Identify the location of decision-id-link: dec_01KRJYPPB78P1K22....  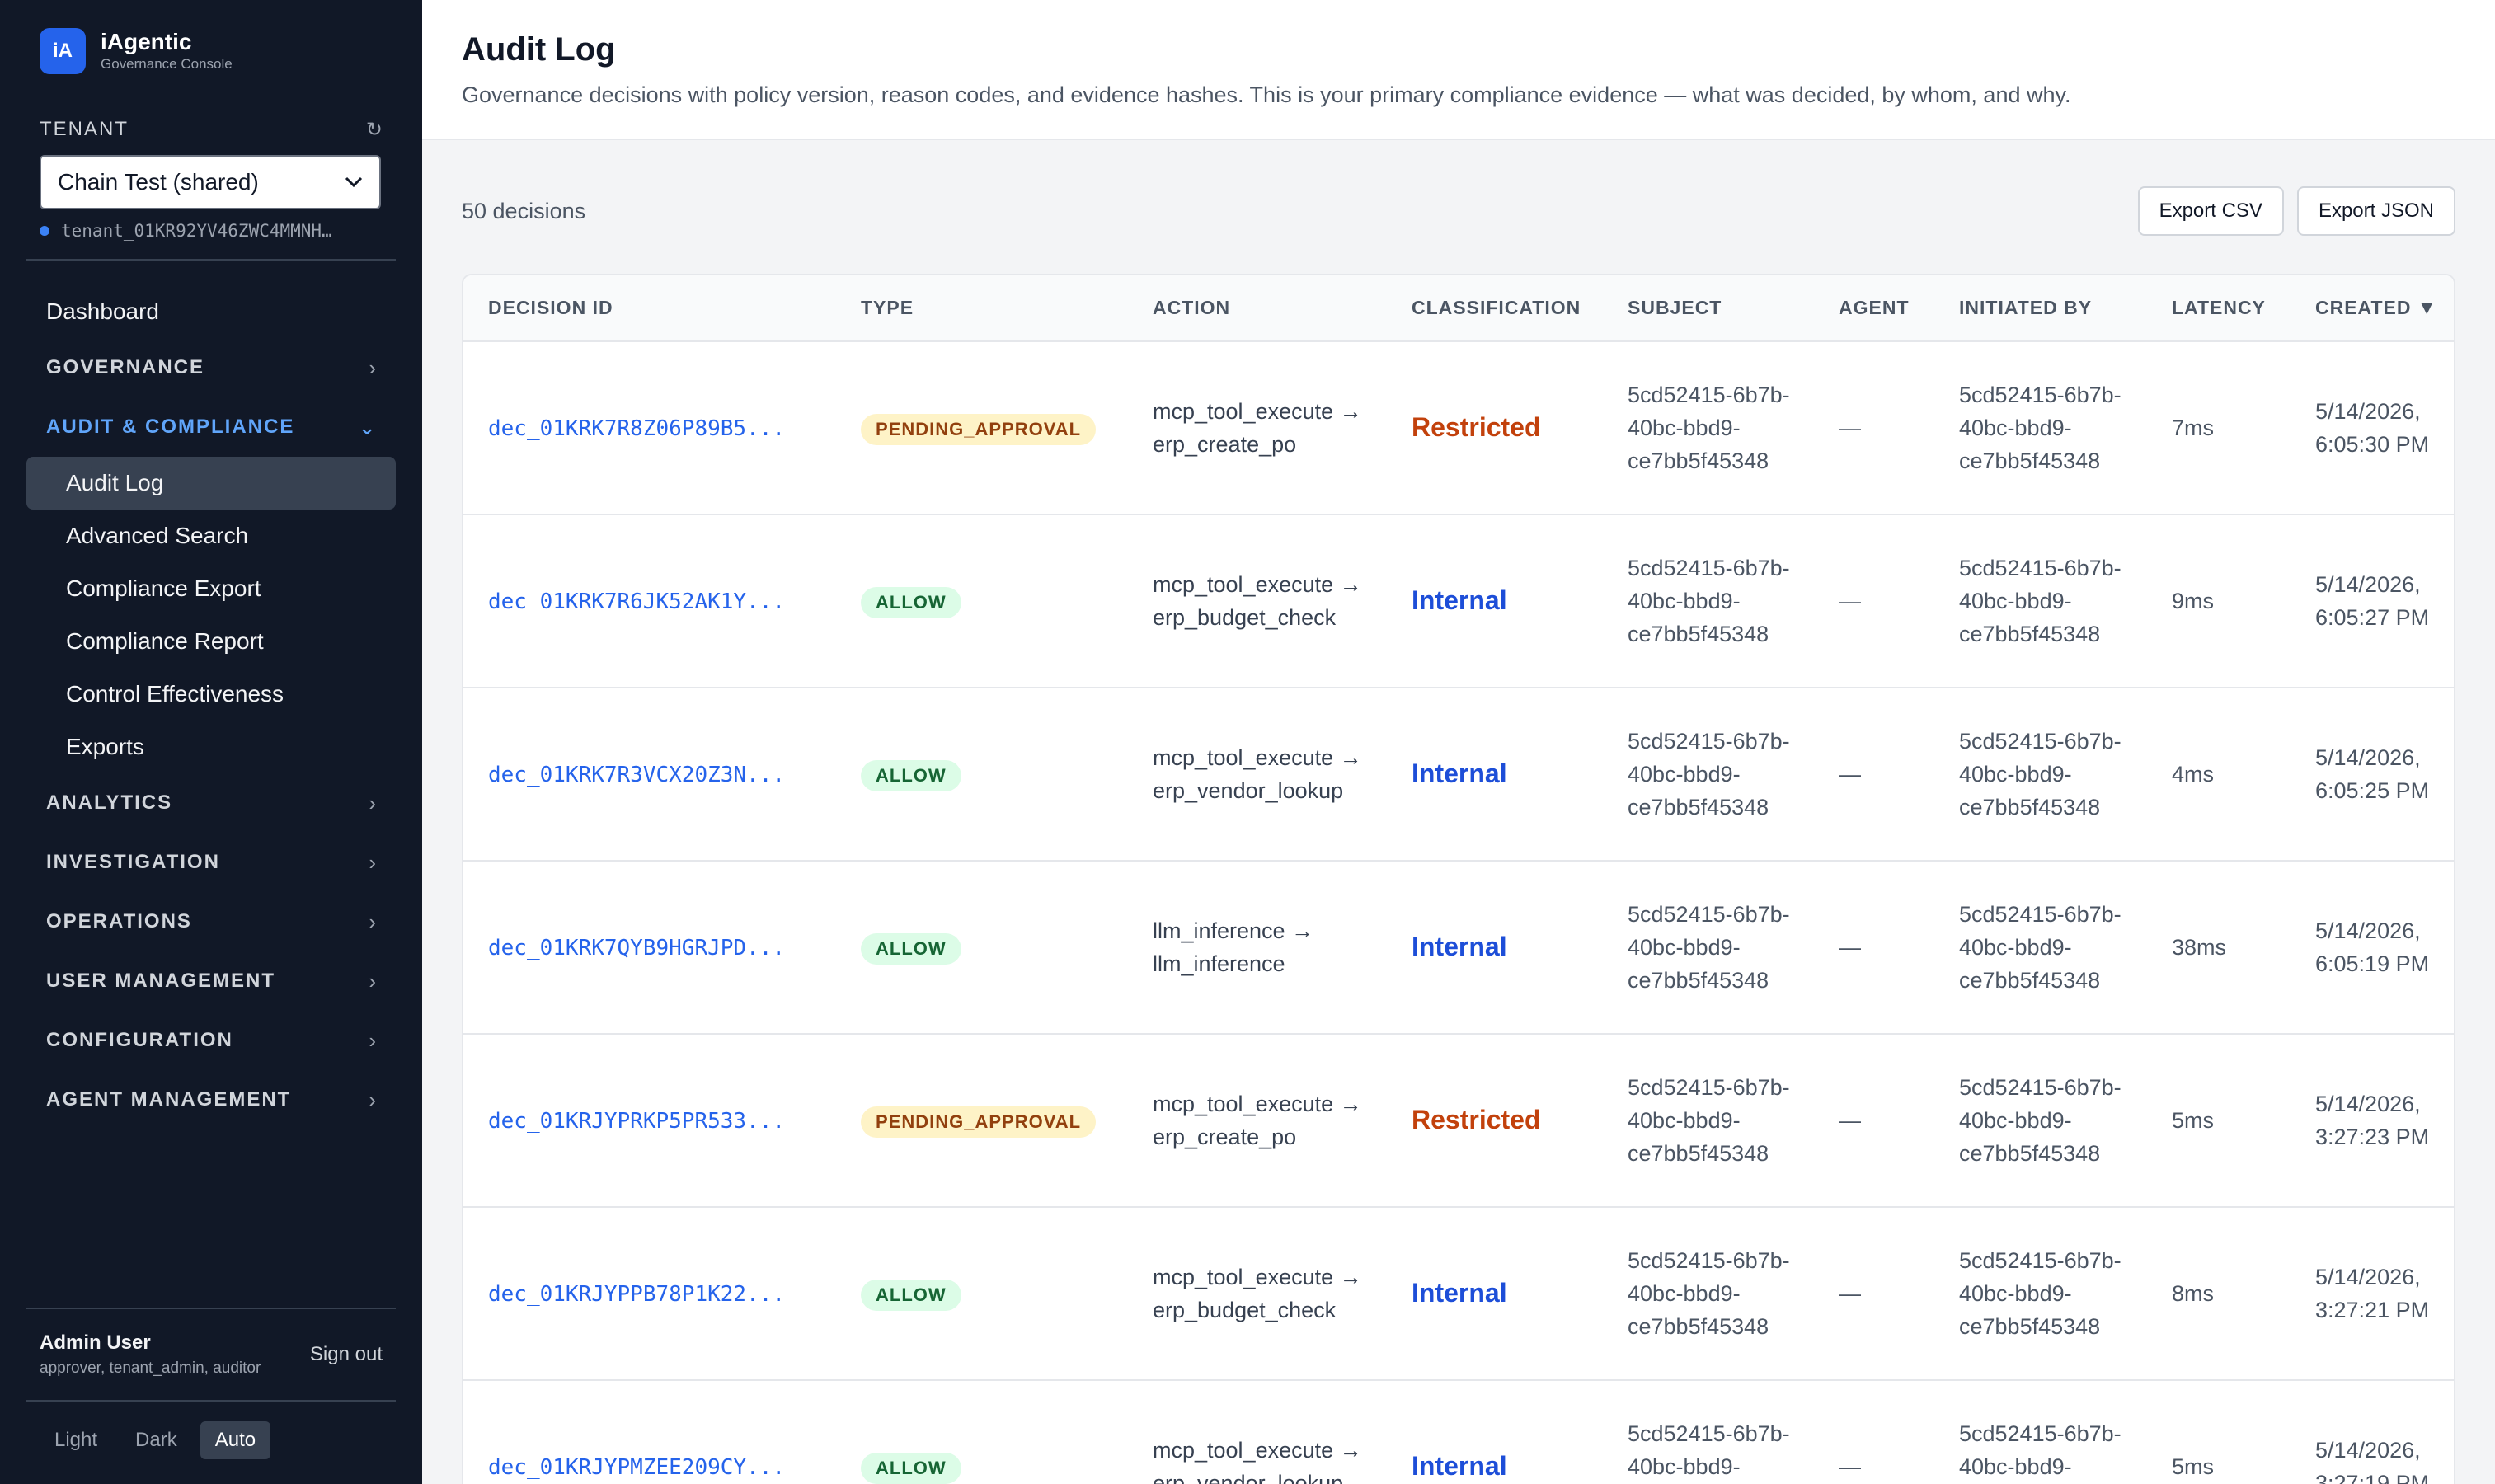
(636, 1294).